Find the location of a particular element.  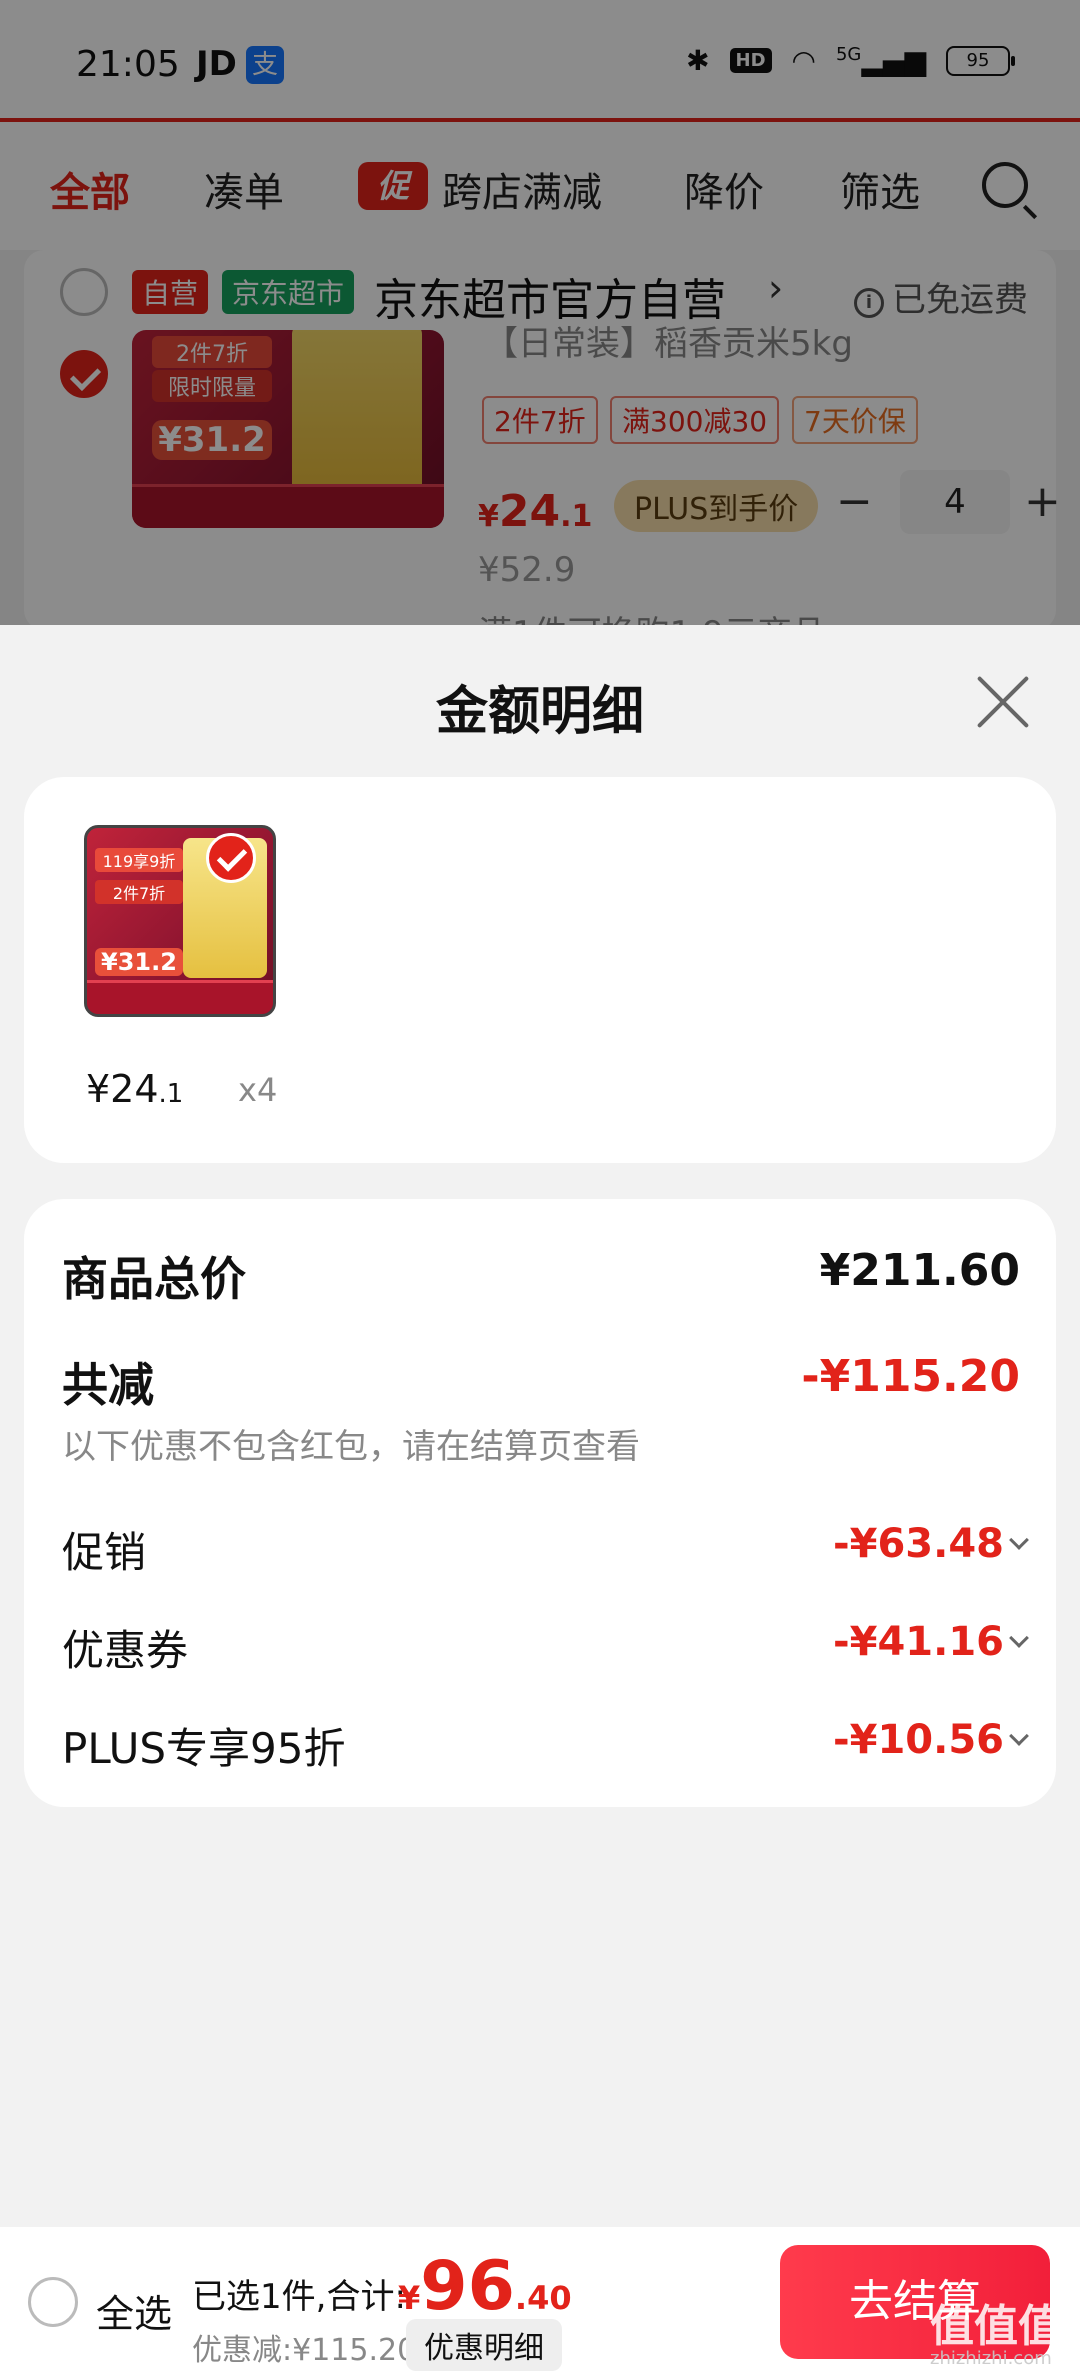

saved-amount: 优惠减:¥115.20 is located at coordinates (304, 2350).